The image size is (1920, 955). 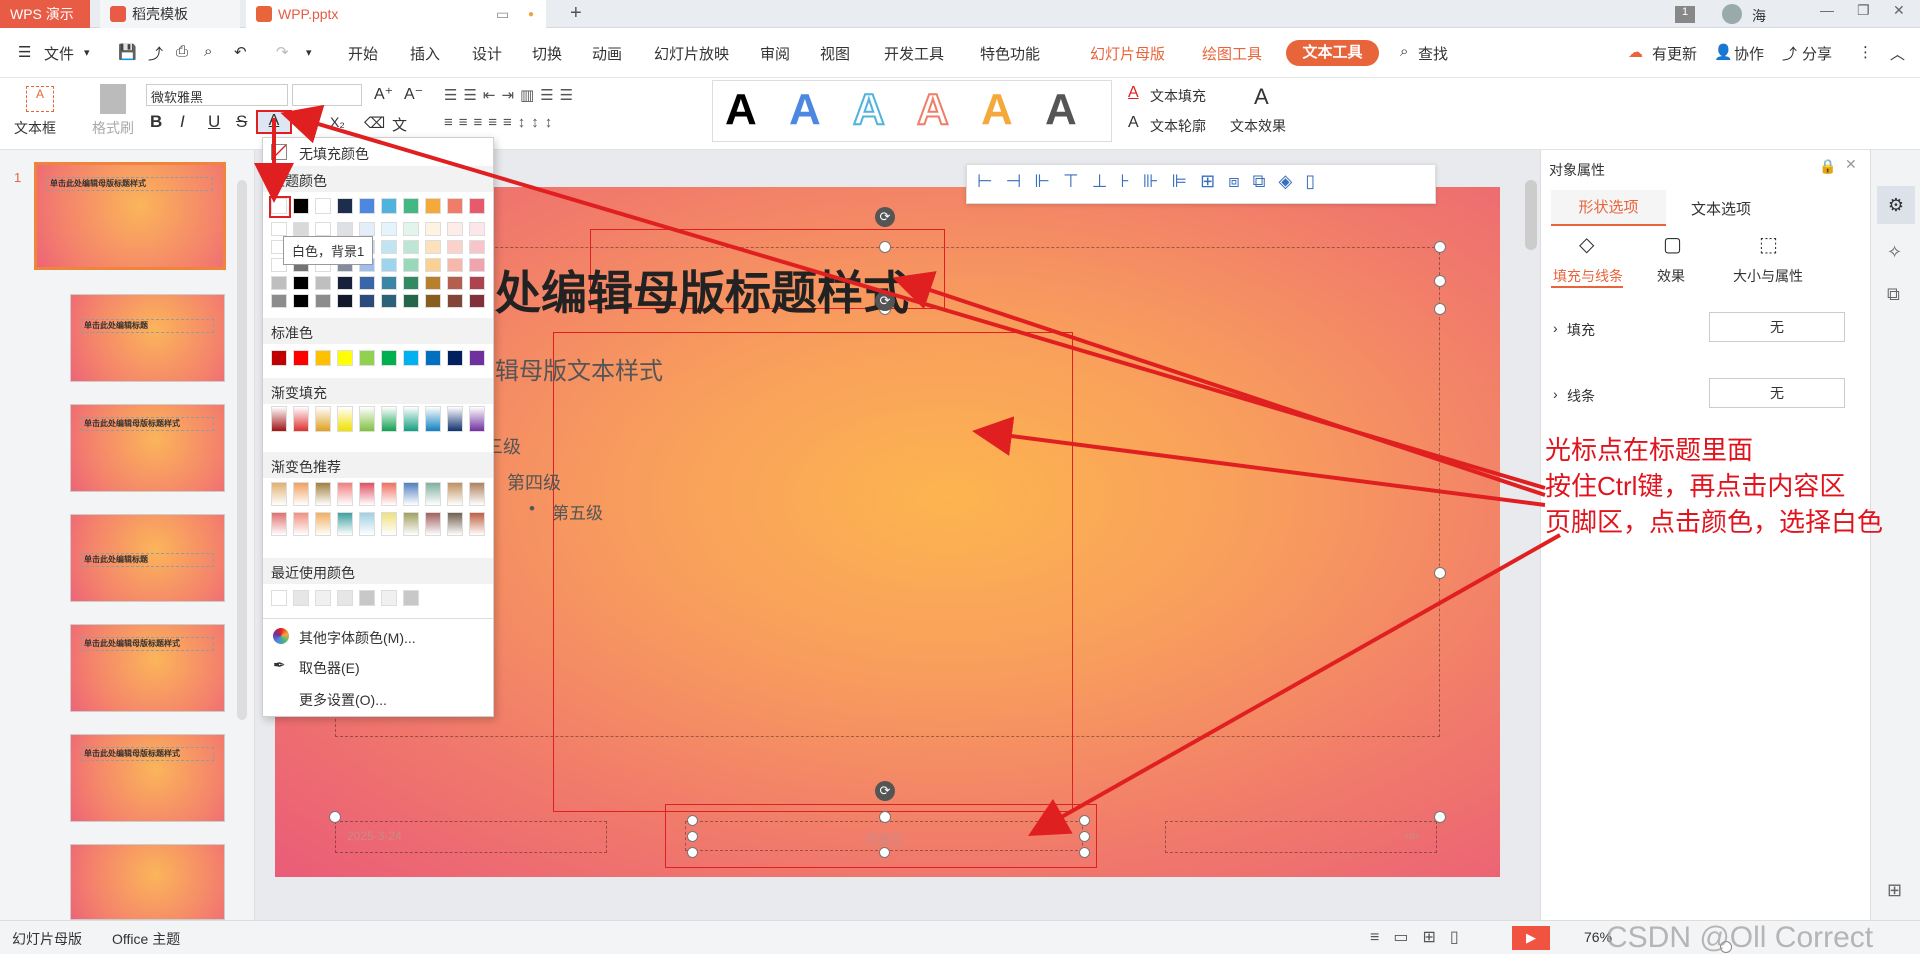 What do you see at coordinates (1010, 53) in the screenshot?
I see `menu-special: 特色功能` at bounding box center [1010, 53].